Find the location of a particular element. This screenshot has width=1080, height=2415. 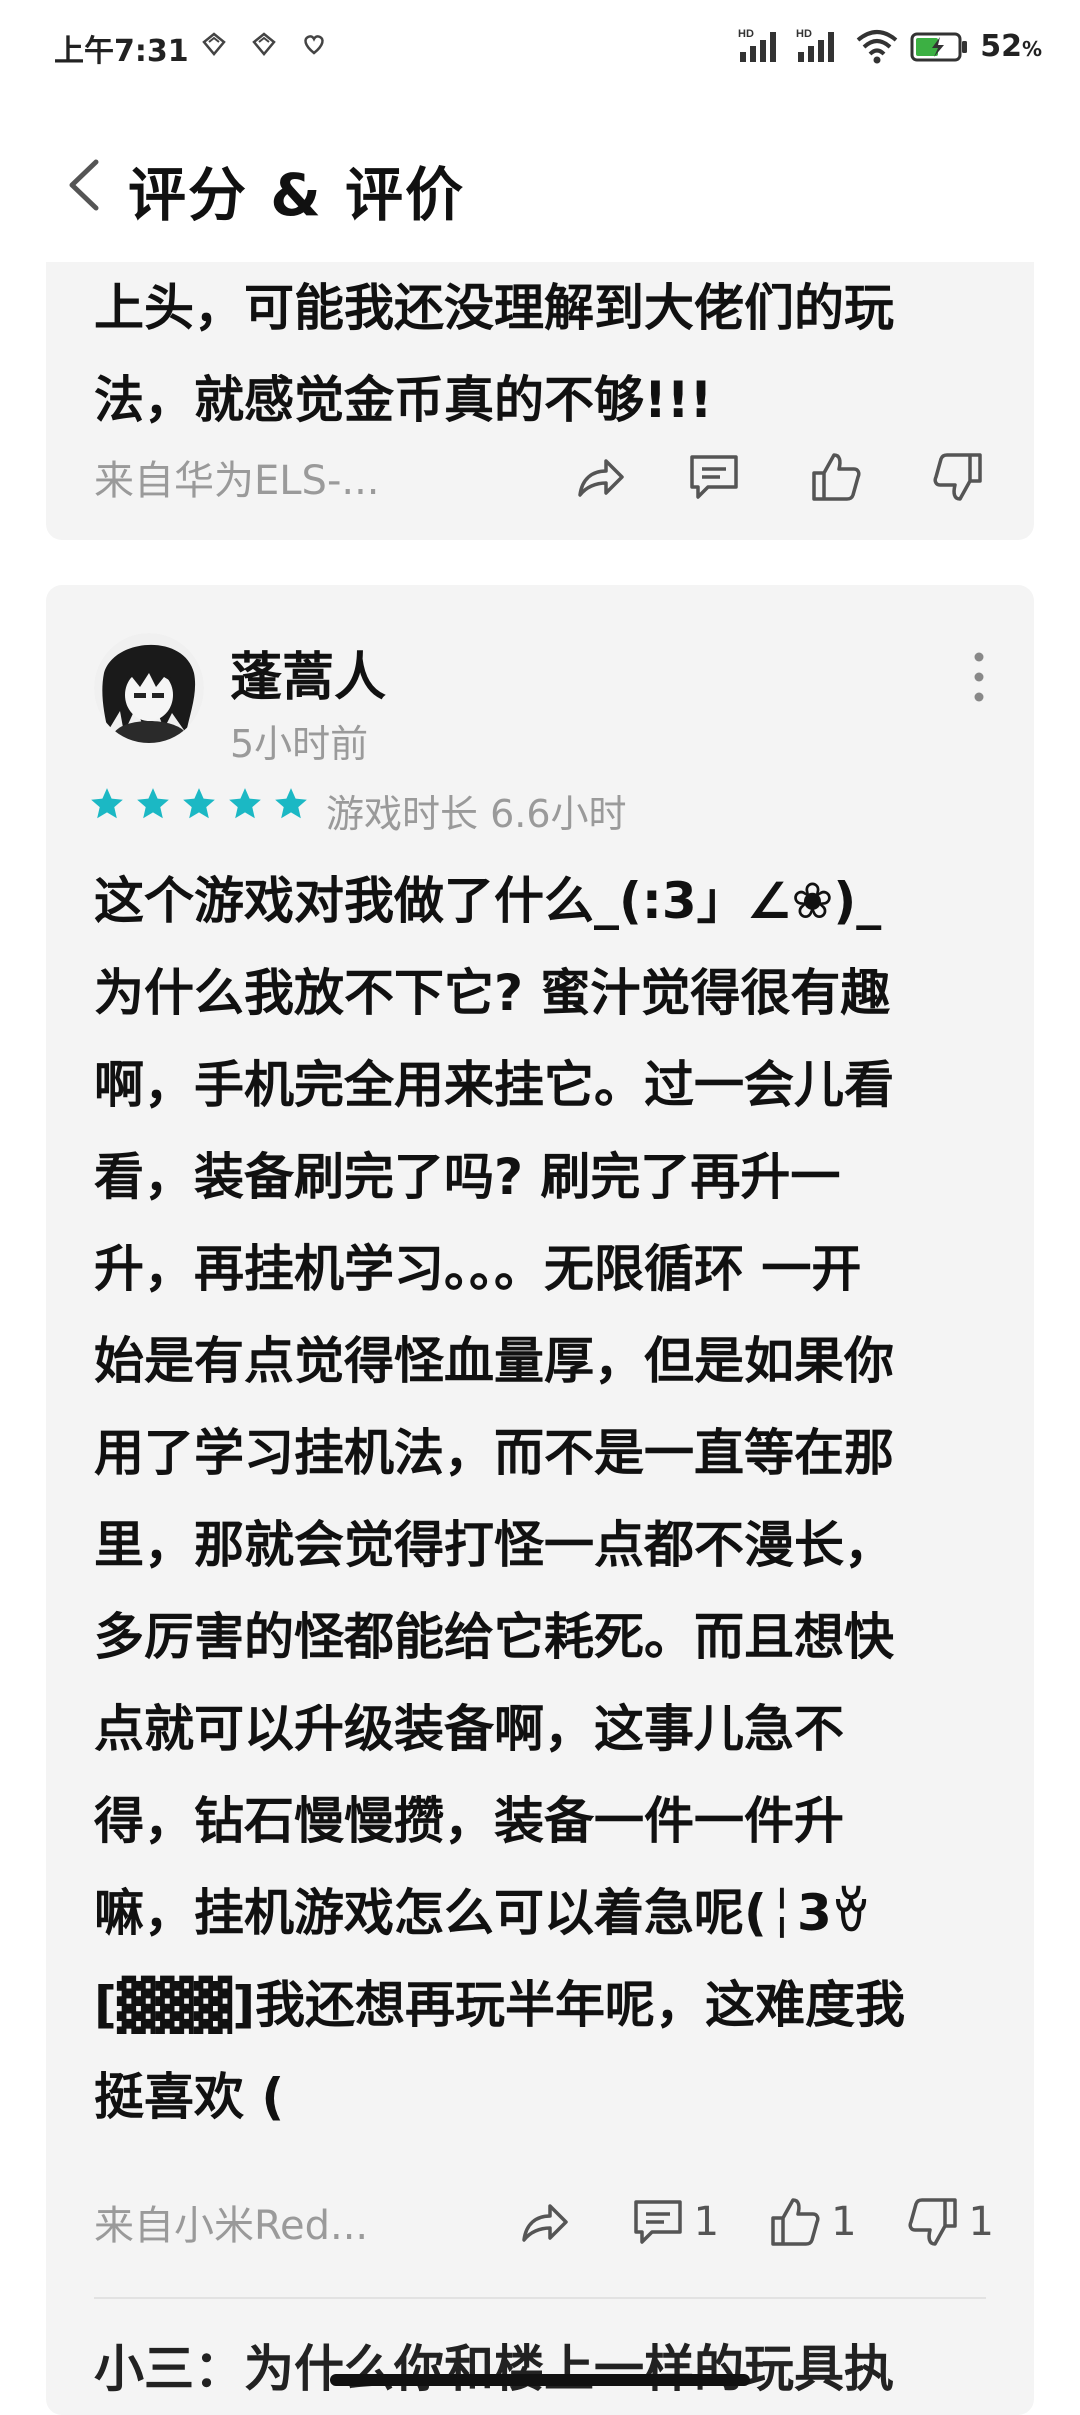

review-body: 上头，可能我还没理解到大佬们的玩 法，就感觉金币真的不够!!! is located at coordinates (494, 354).